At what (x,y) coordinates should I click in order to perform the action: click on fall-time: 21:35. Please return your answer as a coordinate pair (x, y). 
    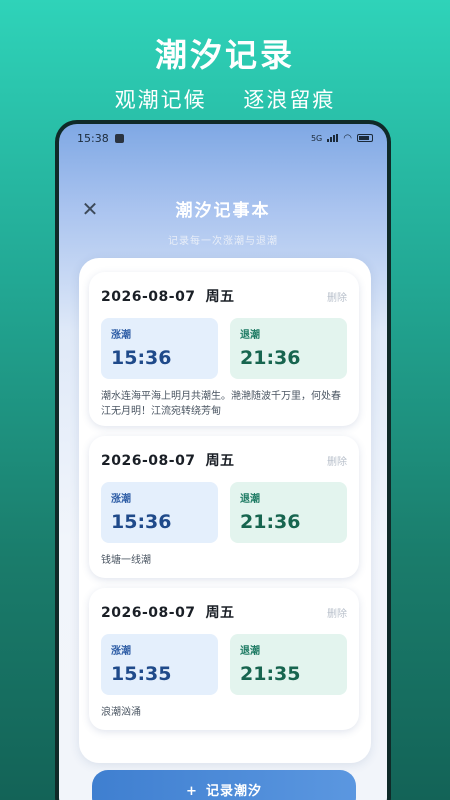
    Looking at the image, I should click on (270, 674).